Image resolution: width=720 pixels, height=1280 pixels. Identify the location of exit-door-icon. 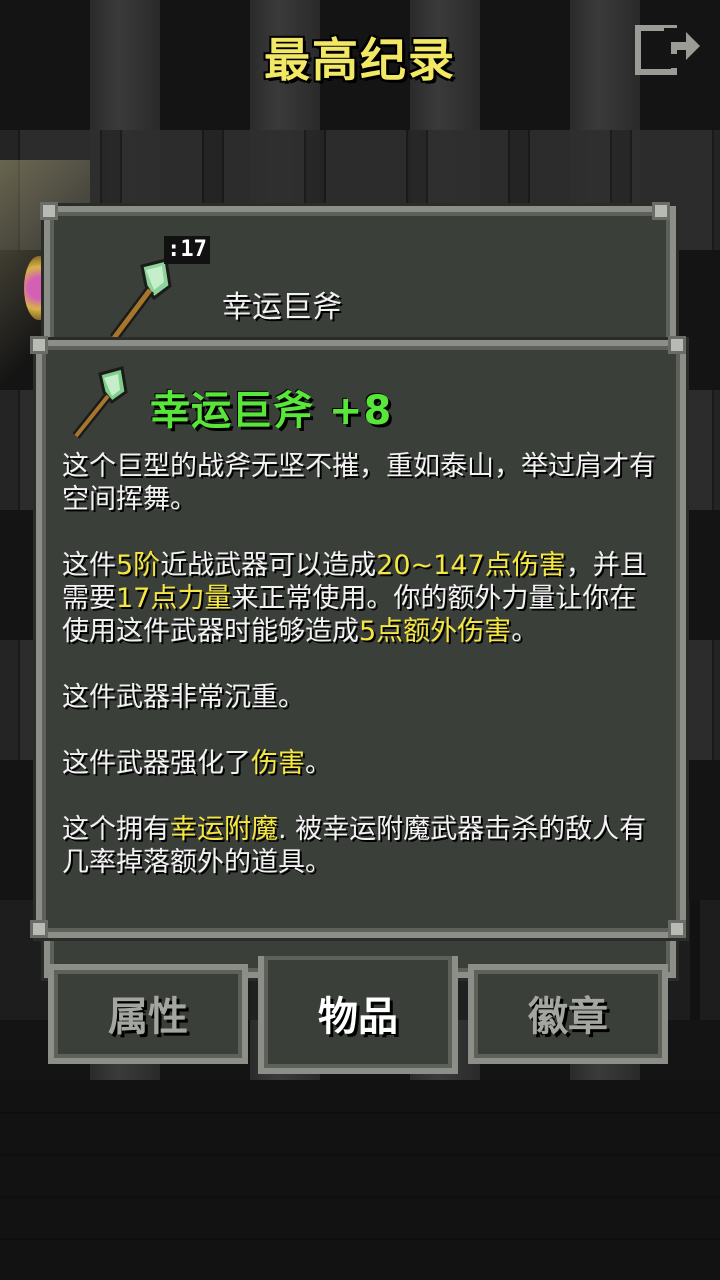
(667, 50).